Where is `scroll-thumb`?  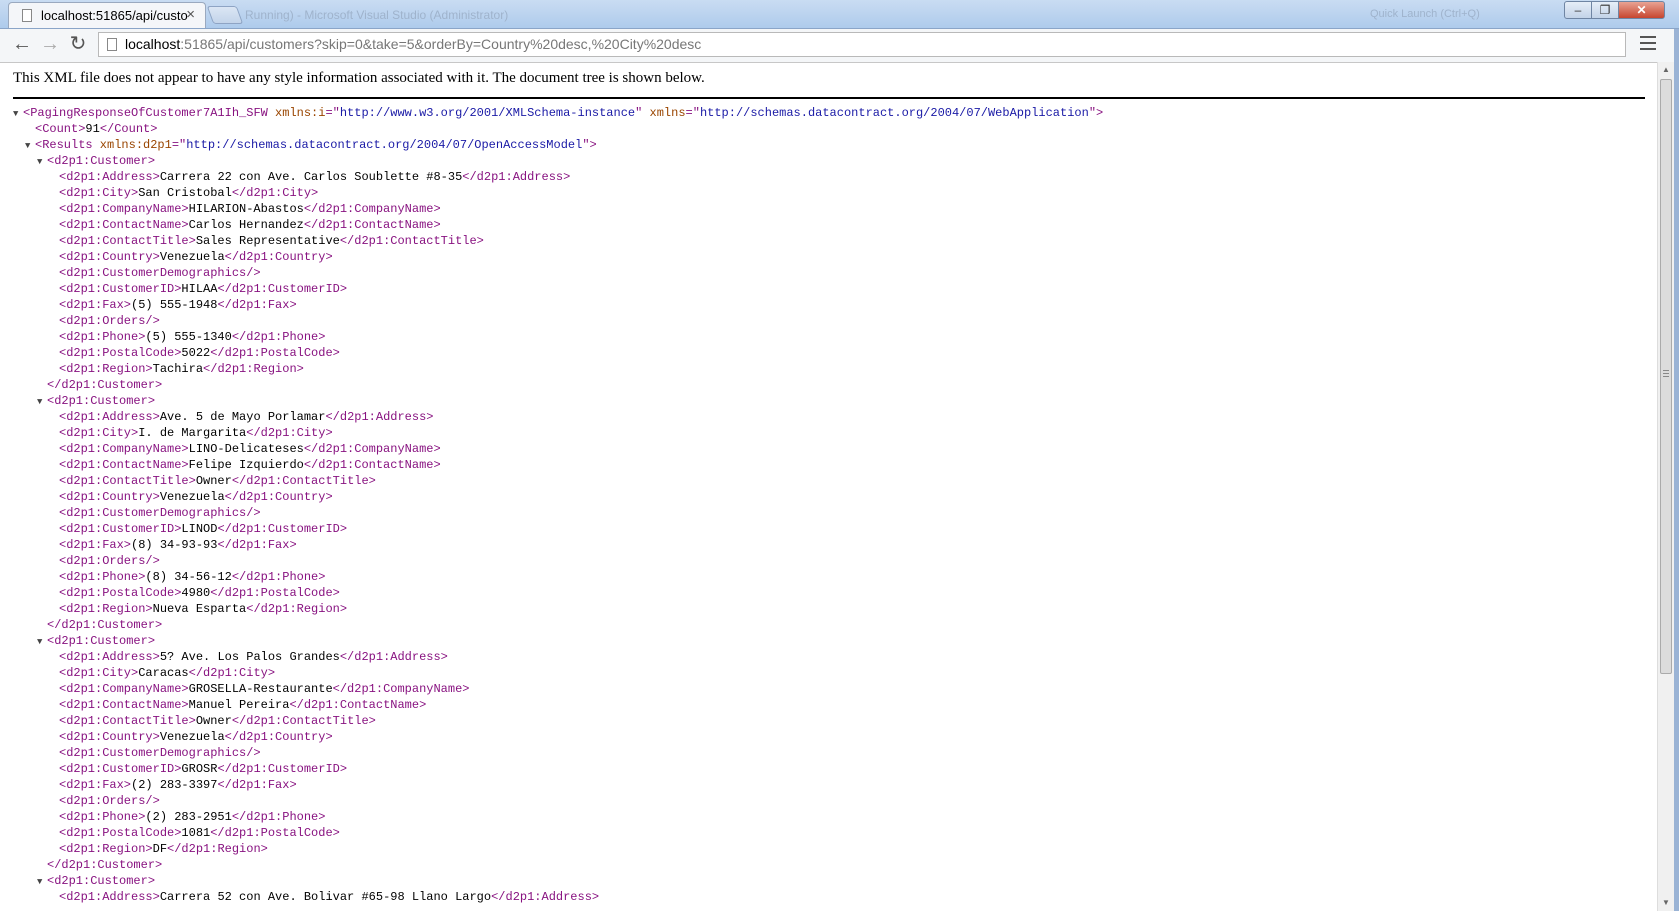 scroll-thumb is located at coordinates (1666, 376).